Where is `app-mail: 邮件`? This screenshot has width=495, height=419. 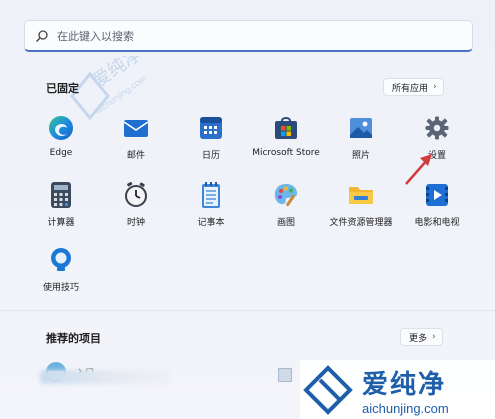
app-mail: 邮件 is located at coordinates (136, 137).